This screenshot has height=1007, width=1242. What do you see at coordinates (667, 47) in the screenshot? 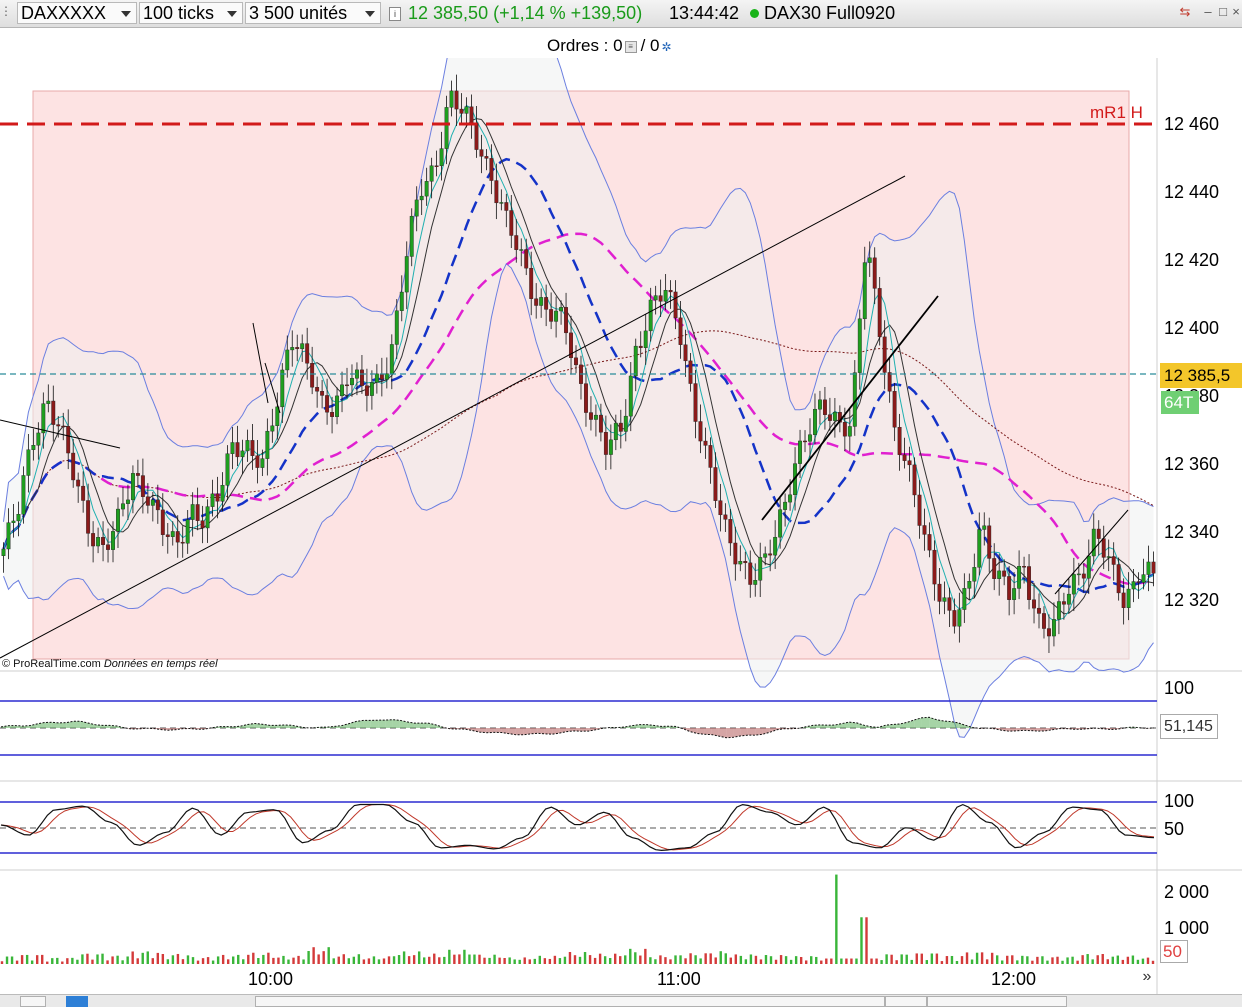
I see `gear-icon: ✲` at bounding box center [667, 47].